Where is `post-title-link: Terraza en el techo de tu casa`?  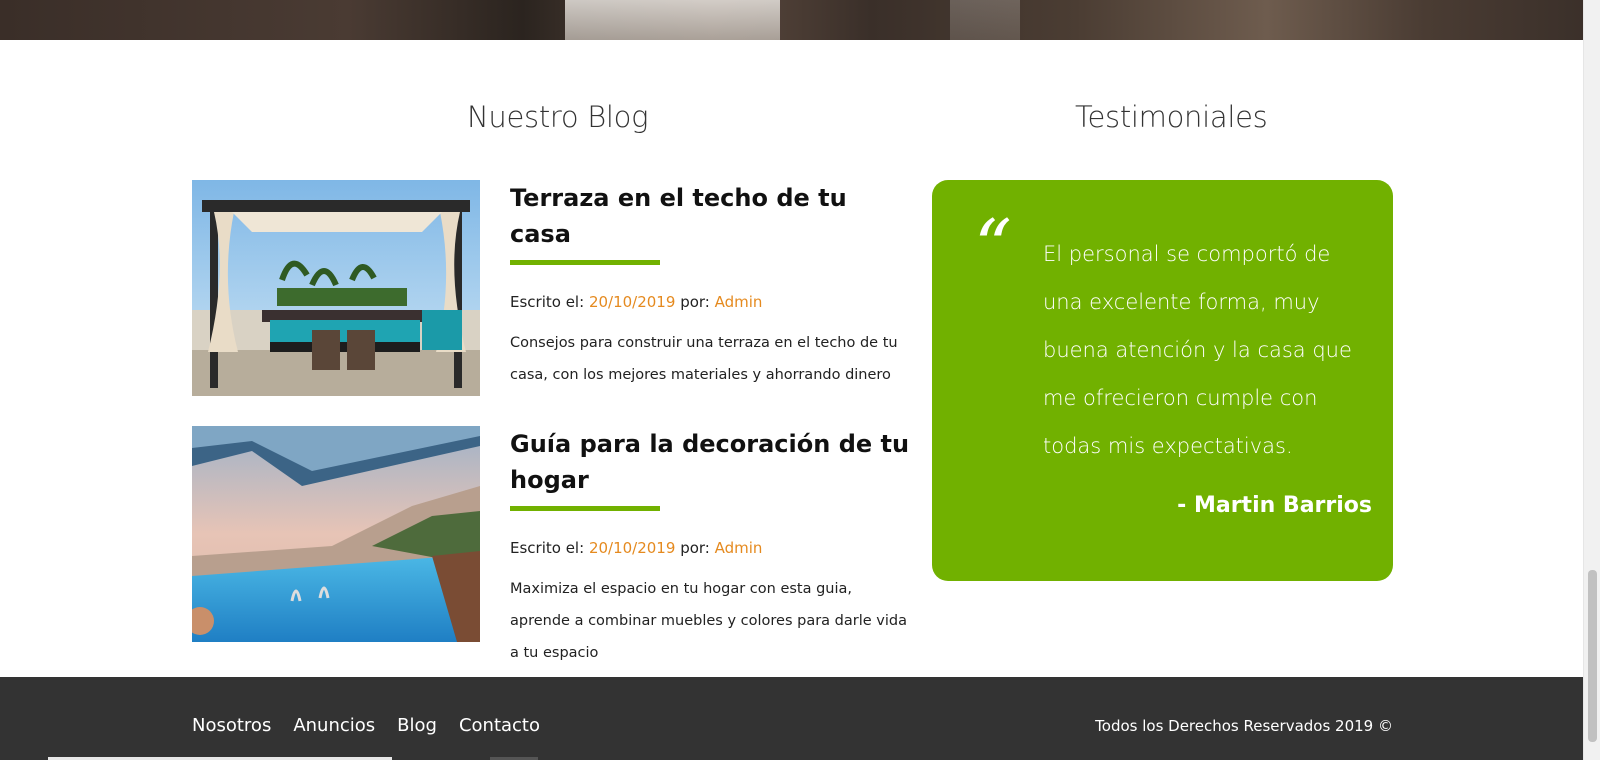
post-title-link: Terraza en el techo de tu casa is located at coordinates (710, 216).